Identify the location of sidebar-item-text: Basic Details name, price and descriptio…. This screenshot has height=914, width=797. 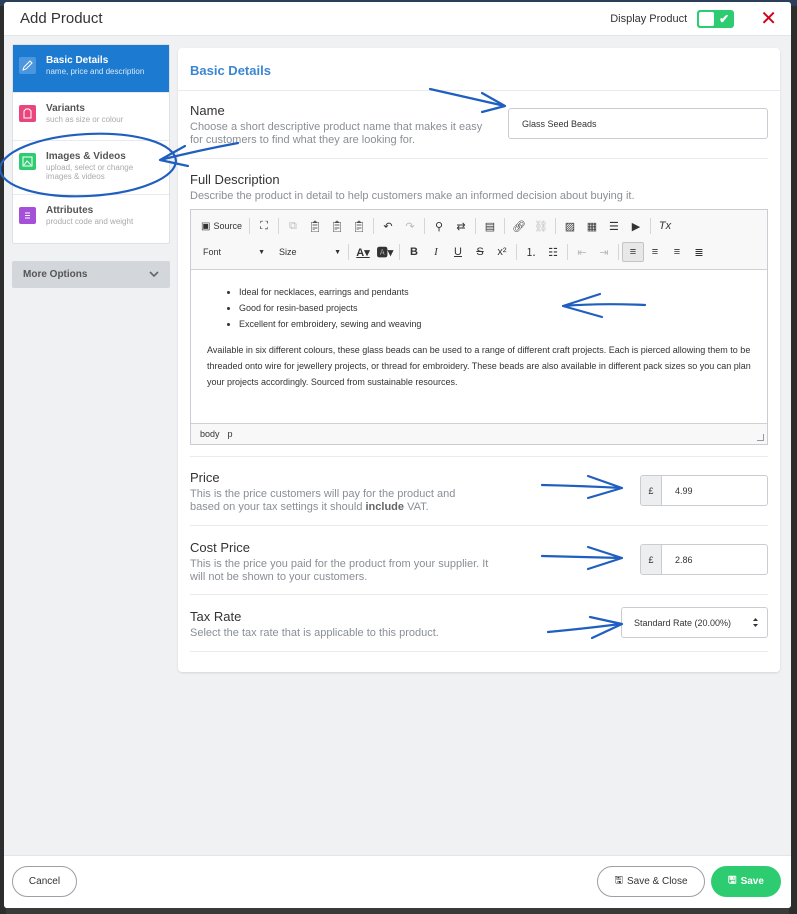
(95, 65).